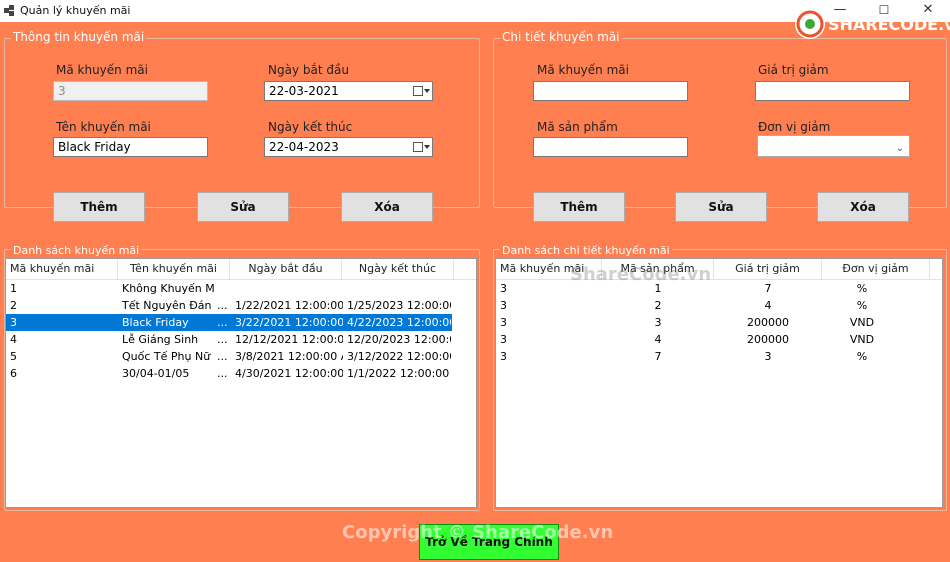 The image size is (950, 562). Describe the element at coordinates (713, 305) in the screenshot. I see `table-row: 3 2 4 %` at that location.